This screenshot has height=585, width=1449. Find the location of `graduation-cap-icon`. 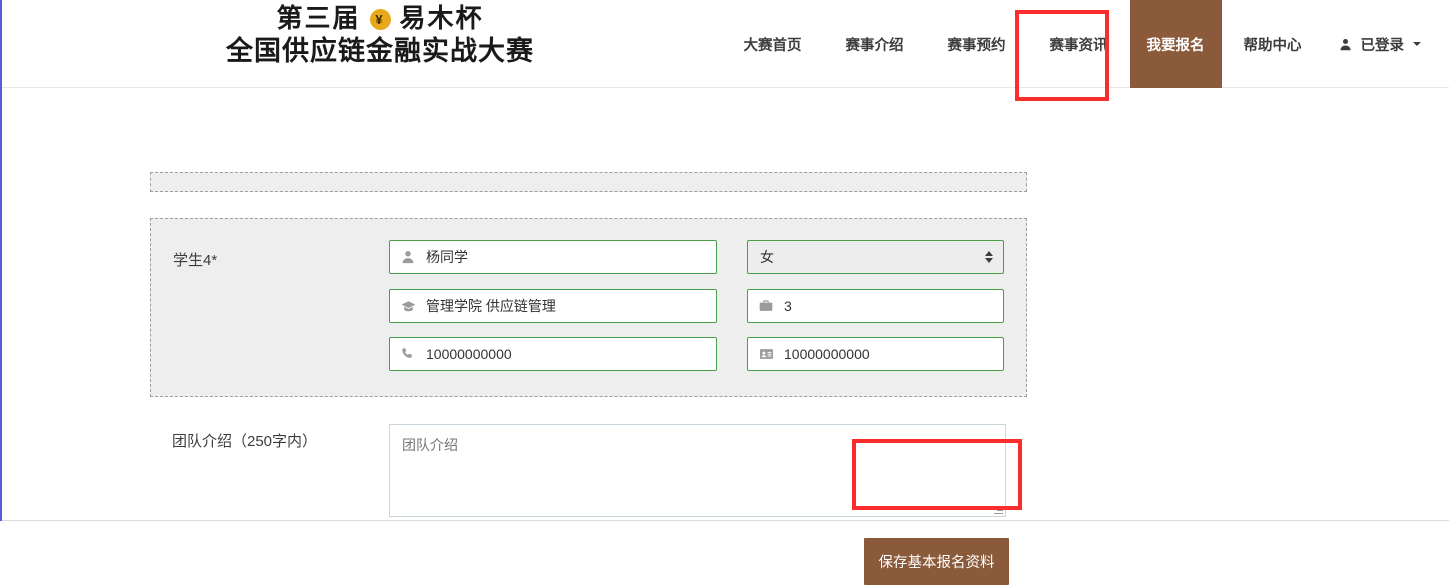

graduation-cap-icon is located at coordinates (408, 306).